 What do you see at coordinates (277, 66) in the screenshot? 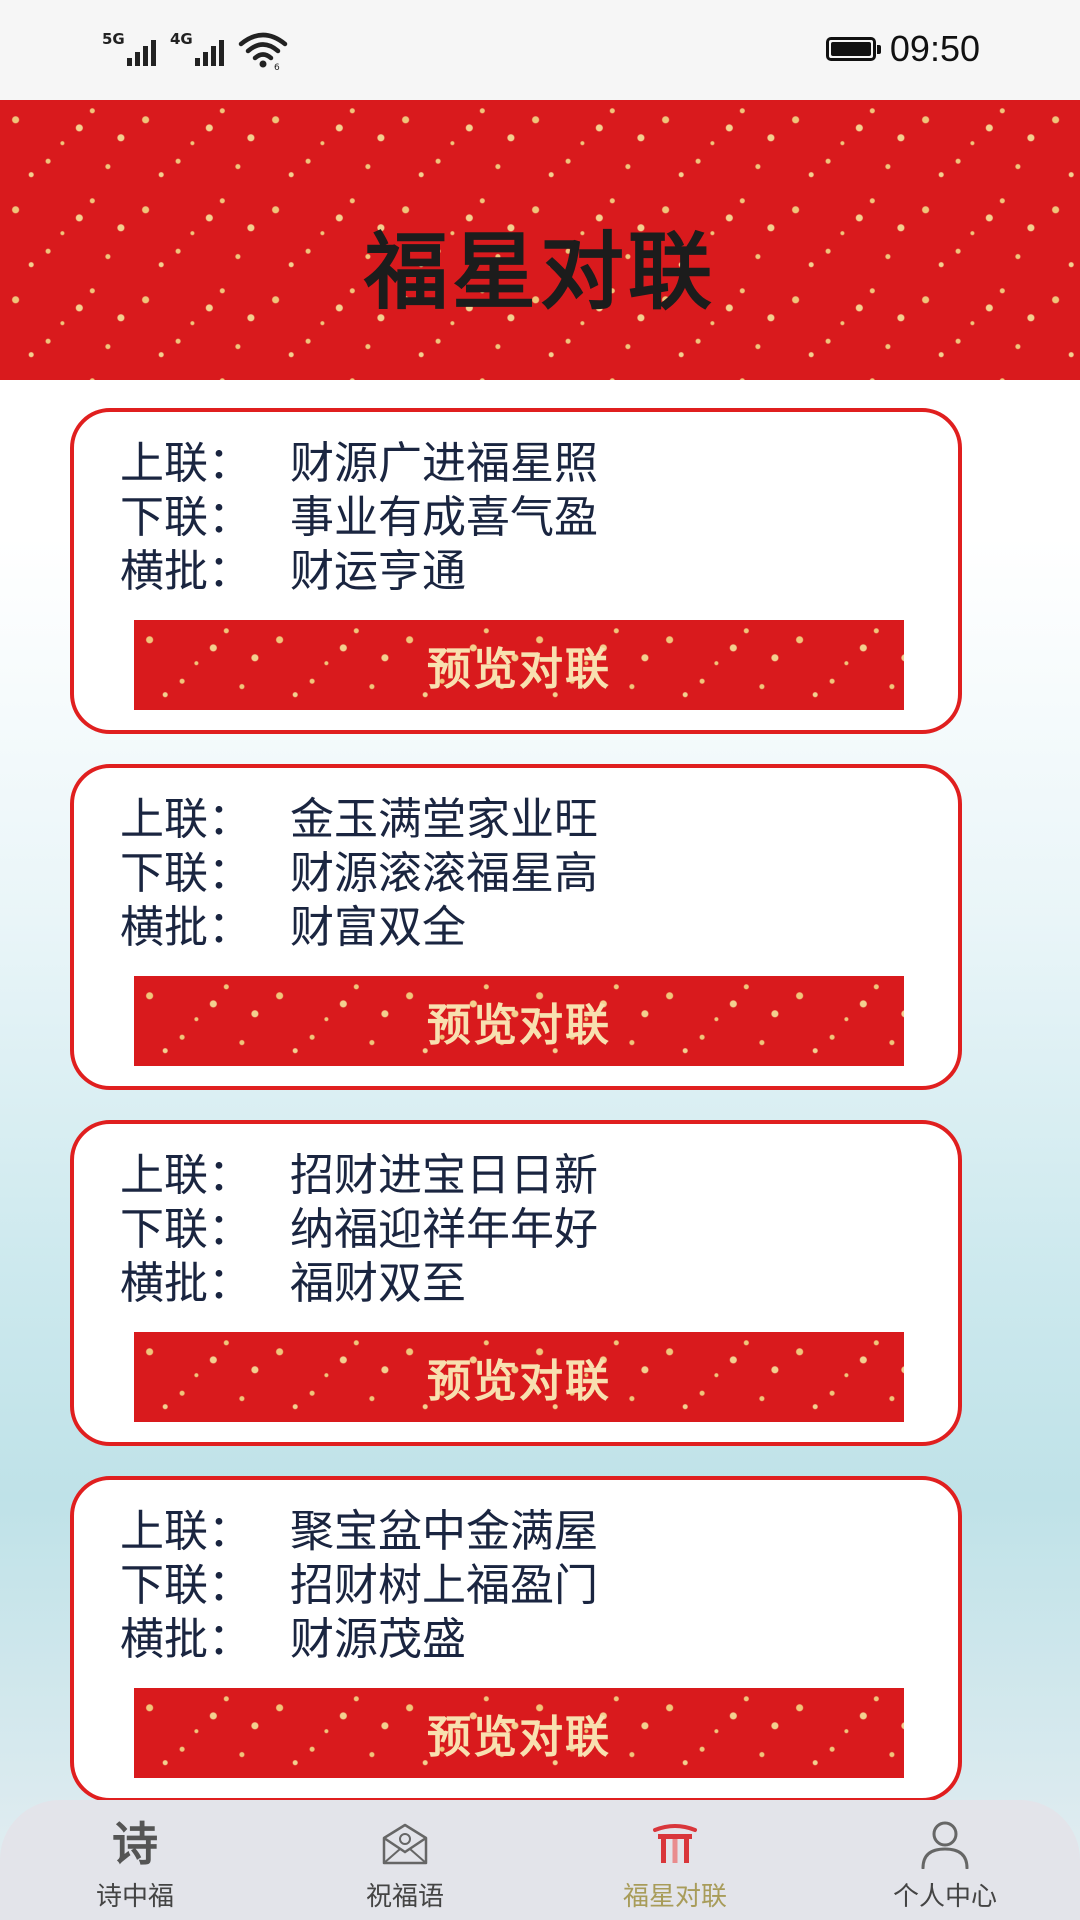
I see `svg-text: 6` at bounding box center [277, 66].